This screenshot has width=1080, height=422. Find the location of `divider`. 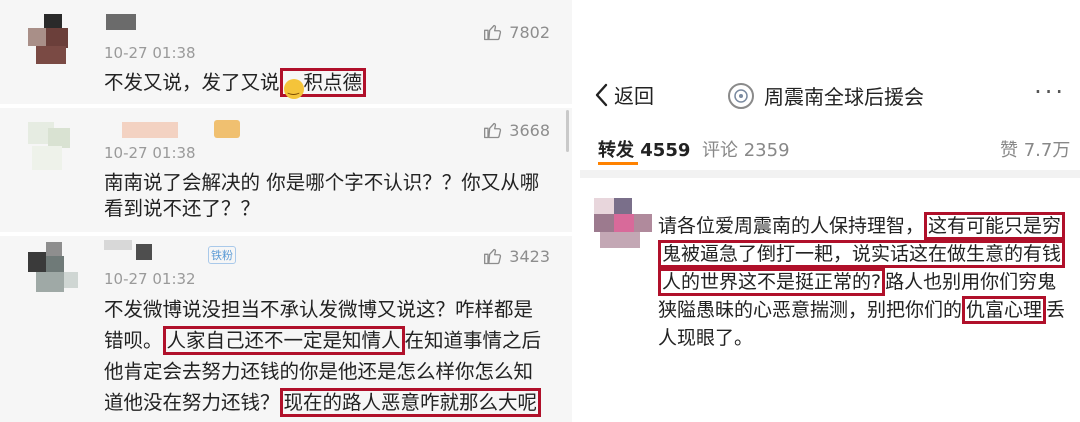

divider is located at coordinates (830, 174).